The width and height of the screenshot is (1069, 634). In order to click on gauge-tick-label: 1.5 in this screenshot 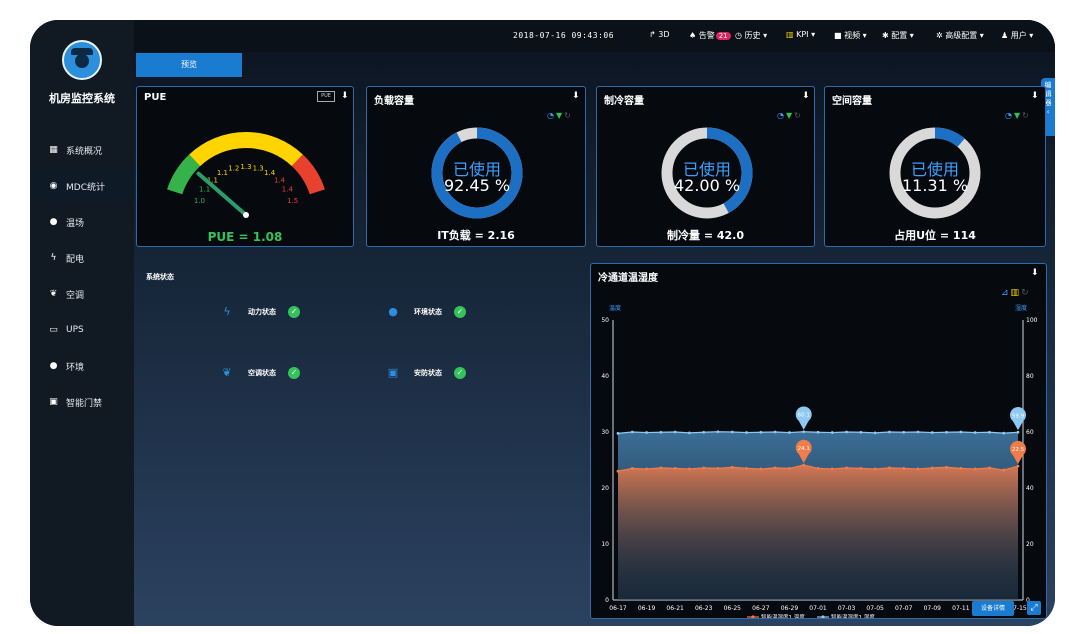, I will do `click(292, 201)`.